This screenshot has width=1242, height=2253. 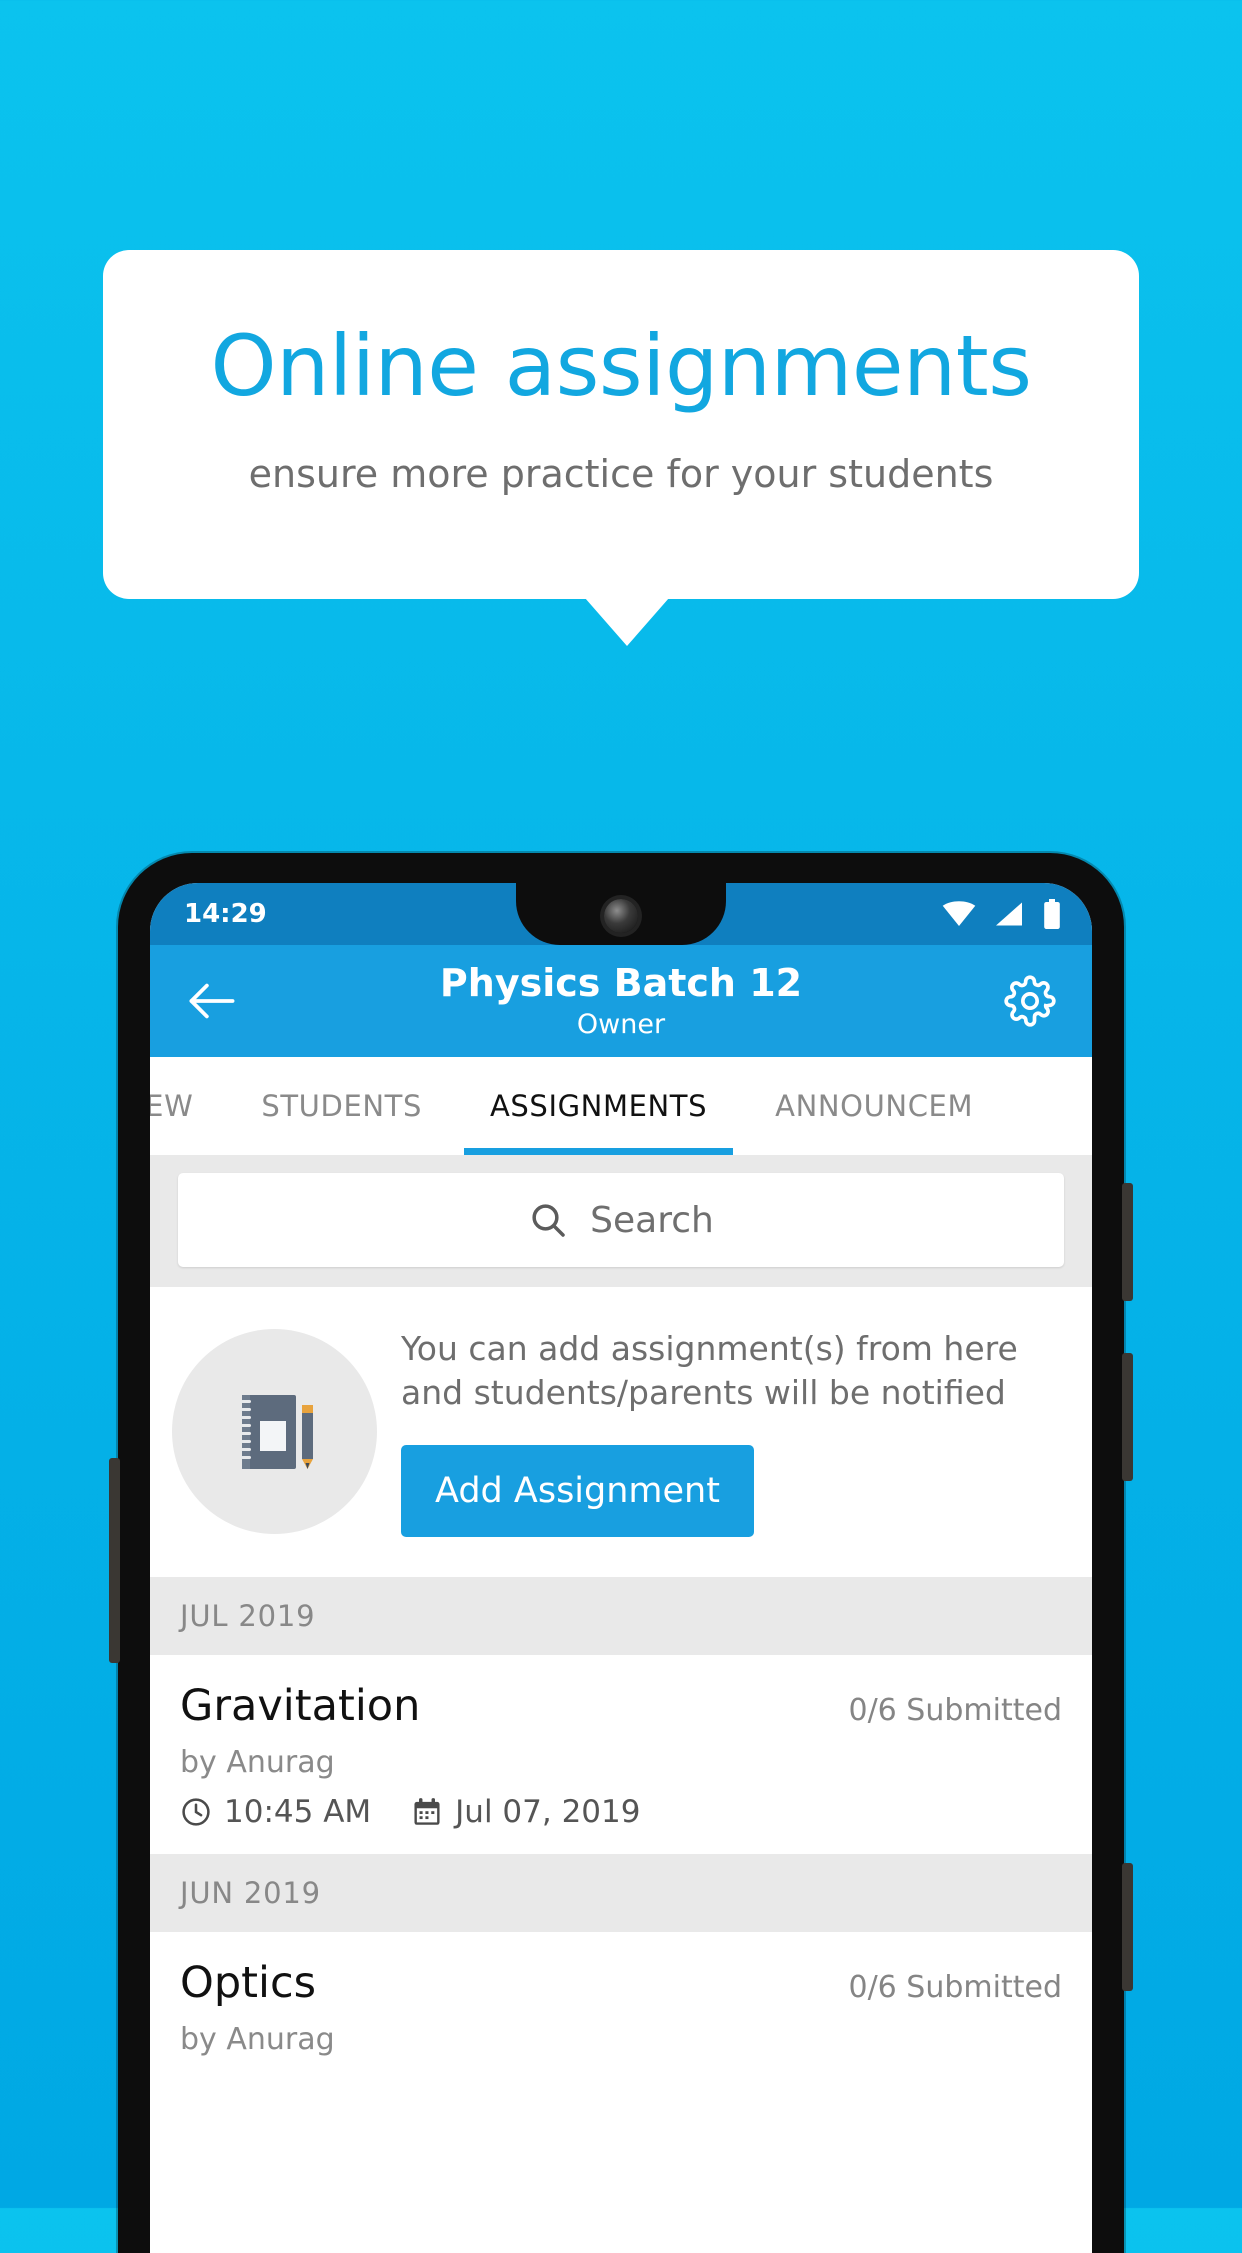 I want to click on phone-volume-down-button, so click(x=1127, y=1417).